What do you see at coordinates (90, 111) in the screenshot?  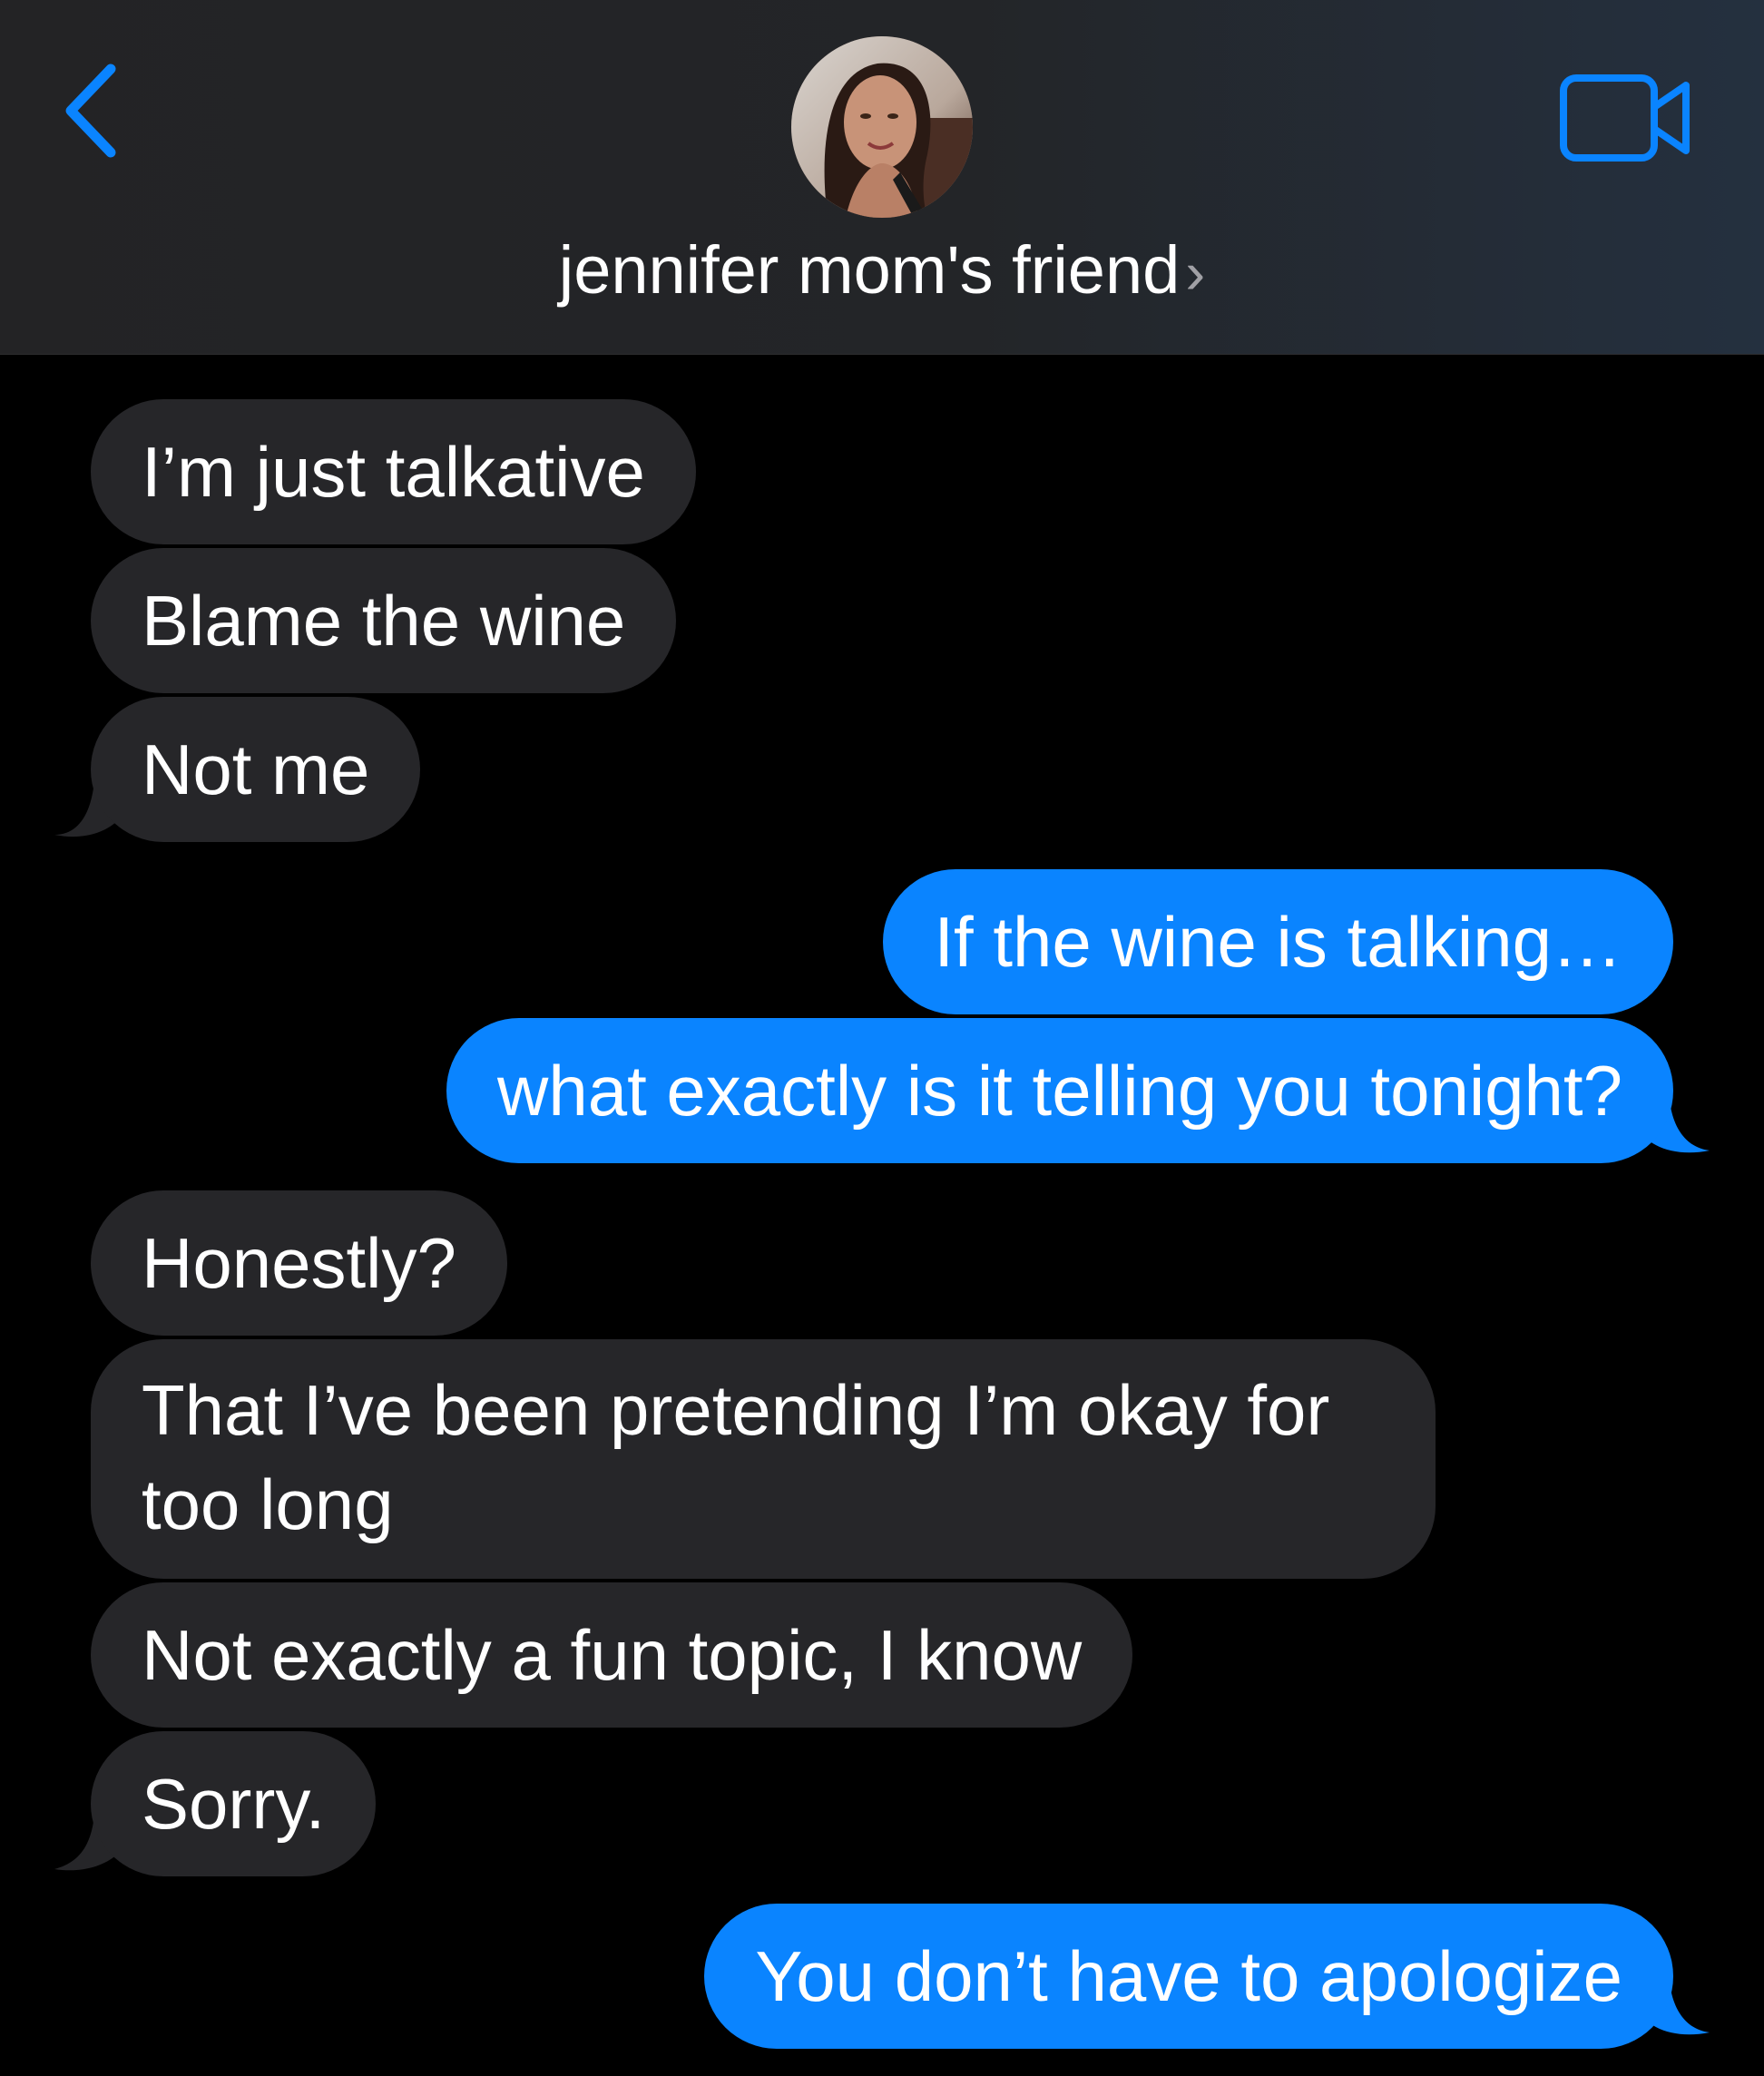 I see `chevron-left-icon` at bounding box center [90, 111].